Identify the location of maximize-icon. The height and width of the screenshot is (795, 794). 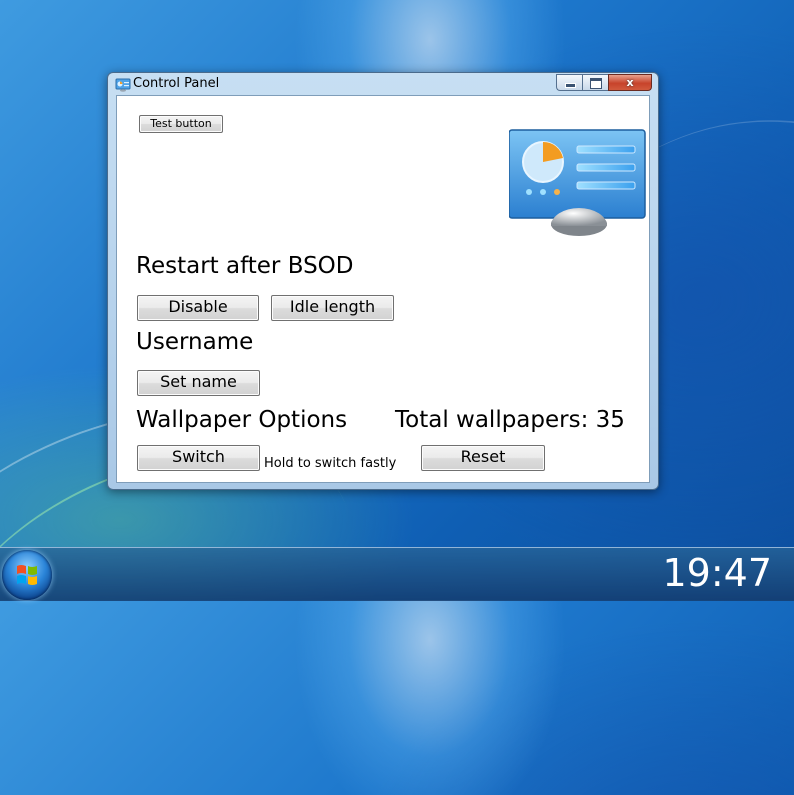
(596, 83).